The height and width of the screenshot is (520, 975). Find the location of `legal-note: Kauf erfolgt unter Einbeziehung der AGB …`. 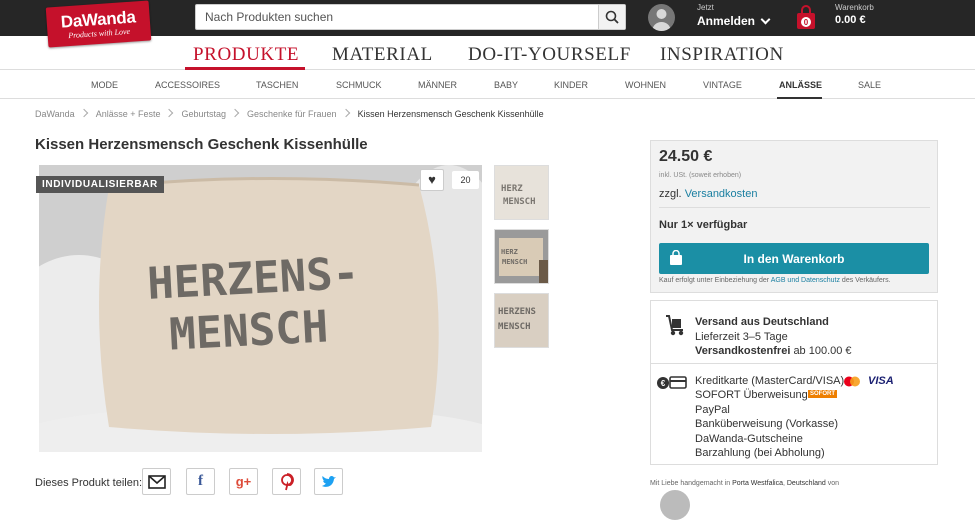

legal-note: Kauf erfolgt unter Einbeziehung der AGB … is located at coordinates (775, 280).